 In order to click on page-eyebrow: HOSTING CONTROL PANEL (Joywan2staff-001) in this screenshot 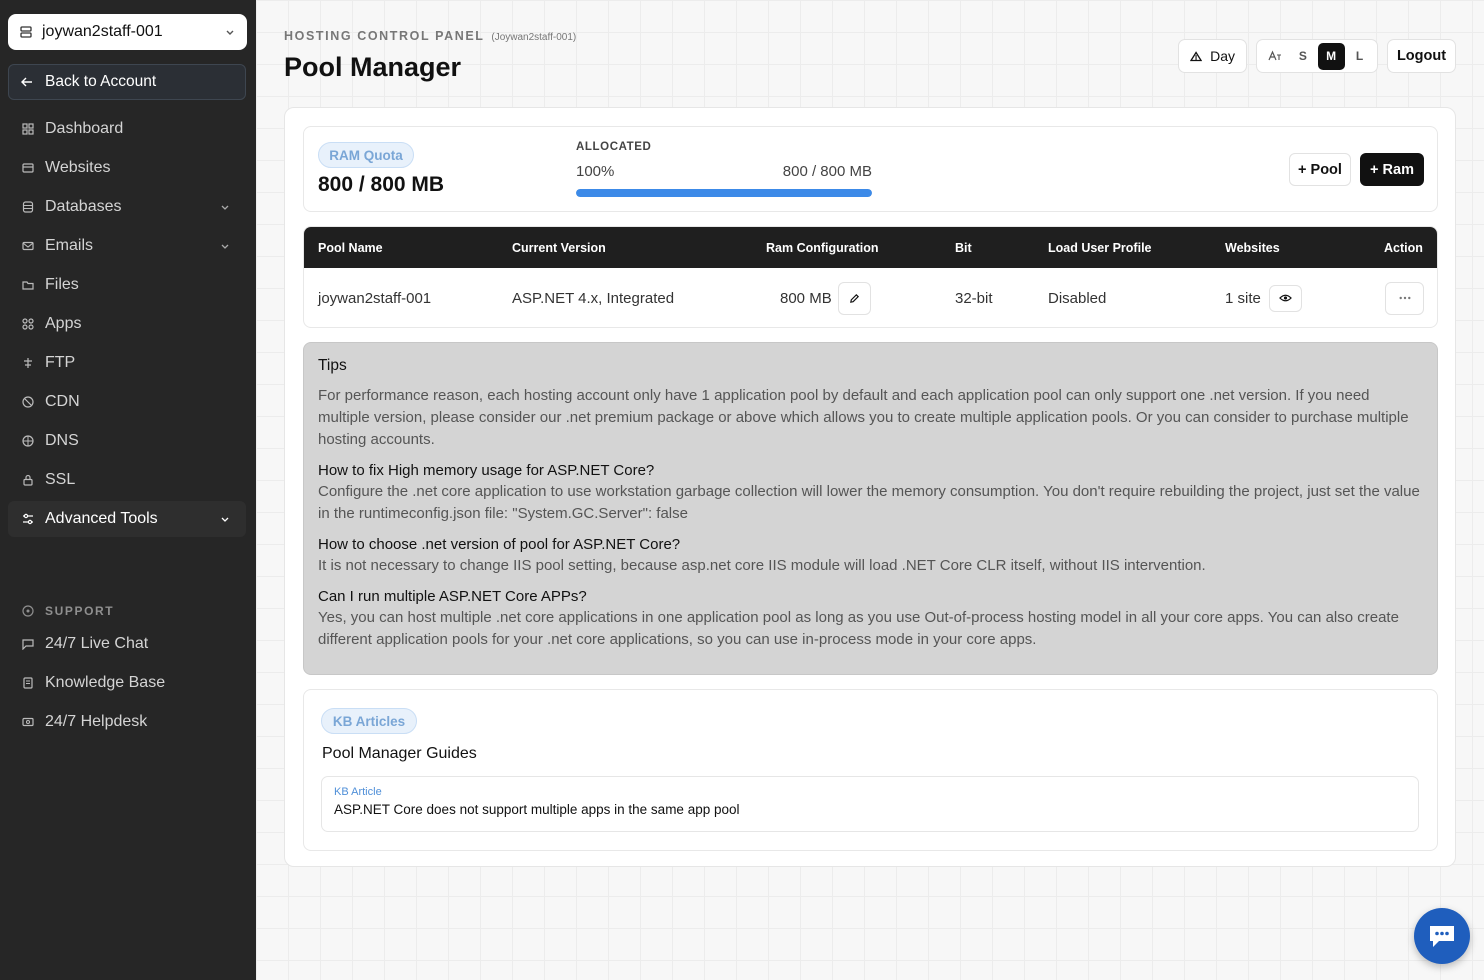, I will do `click(430, 36)`.